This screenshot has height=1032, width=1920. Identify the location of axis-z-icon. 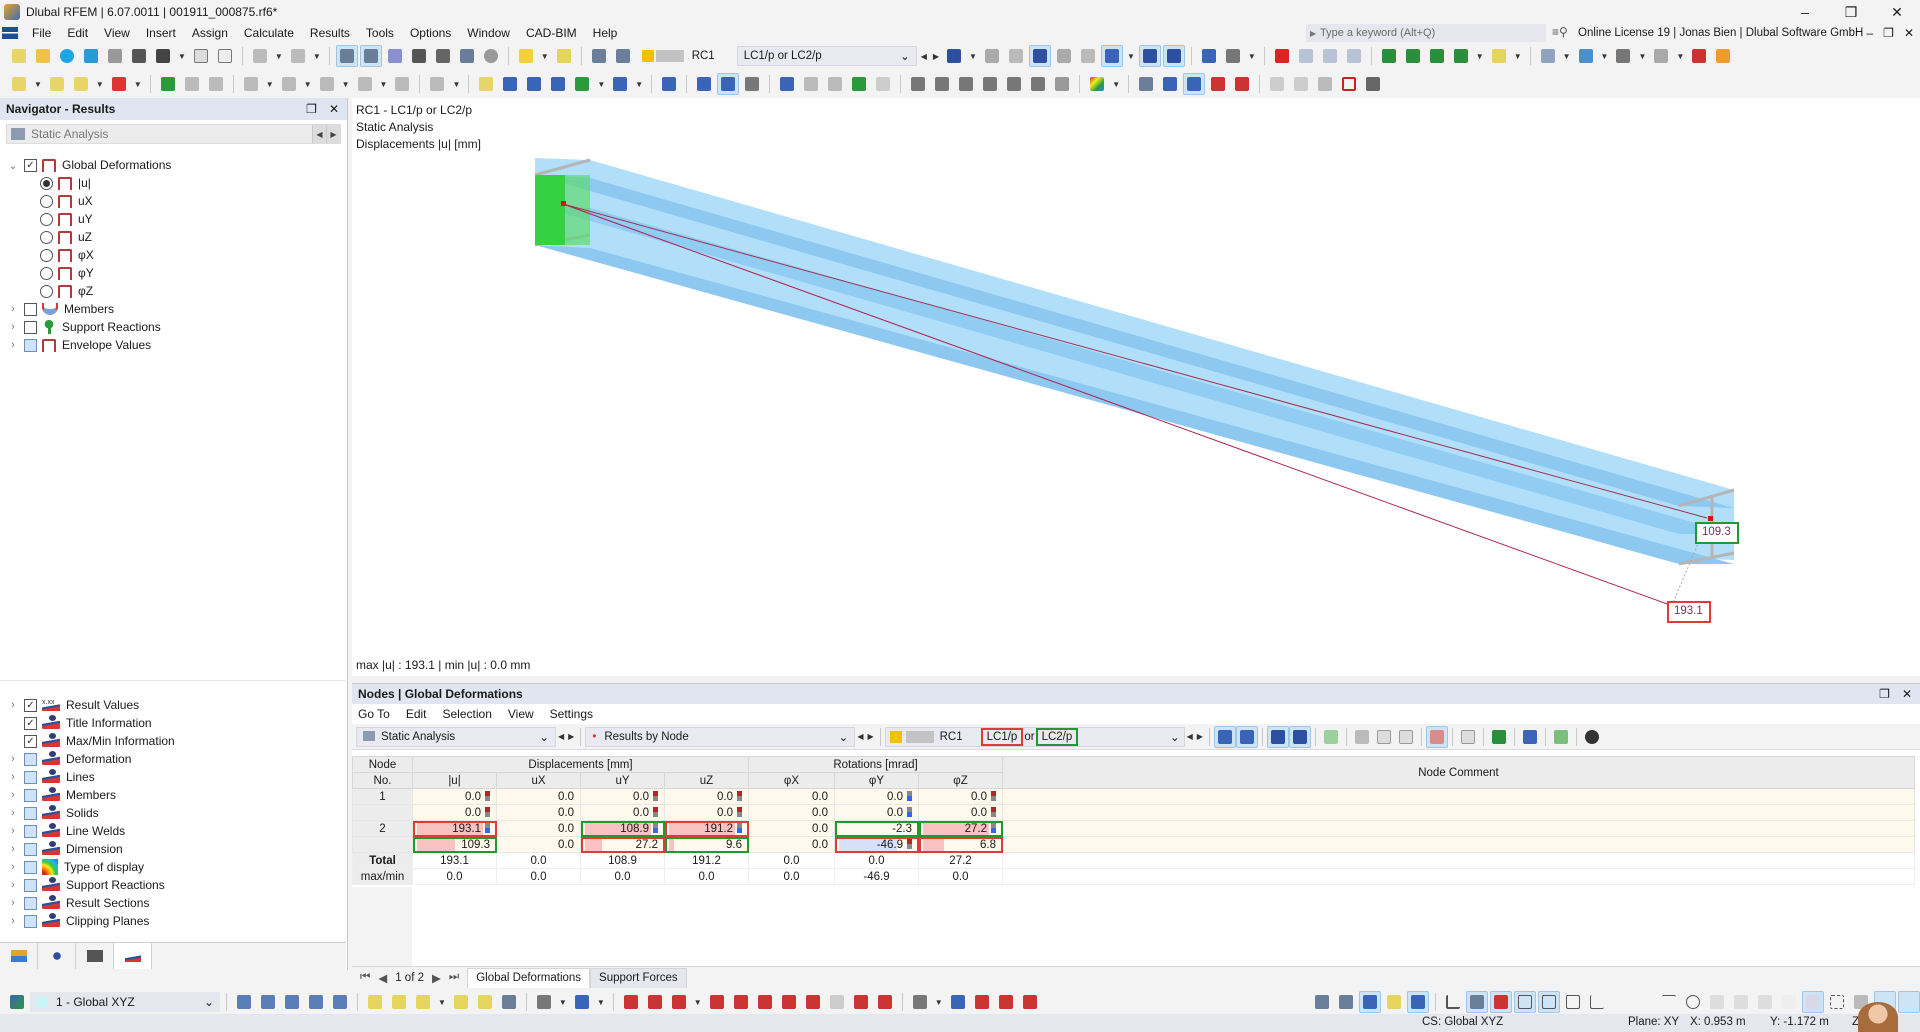
(1437, 56).